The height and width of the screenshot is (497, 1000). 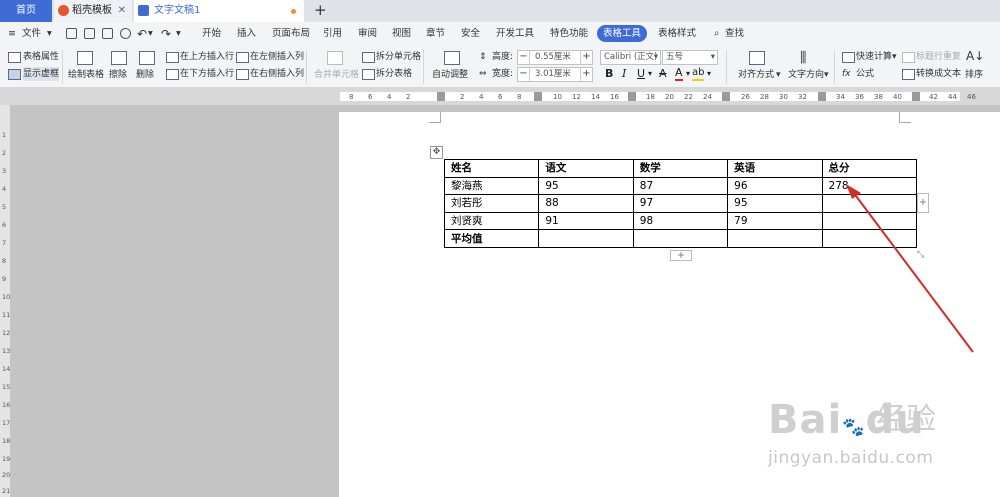 I want to click on bold-button: B, so click(x=609, y=74).